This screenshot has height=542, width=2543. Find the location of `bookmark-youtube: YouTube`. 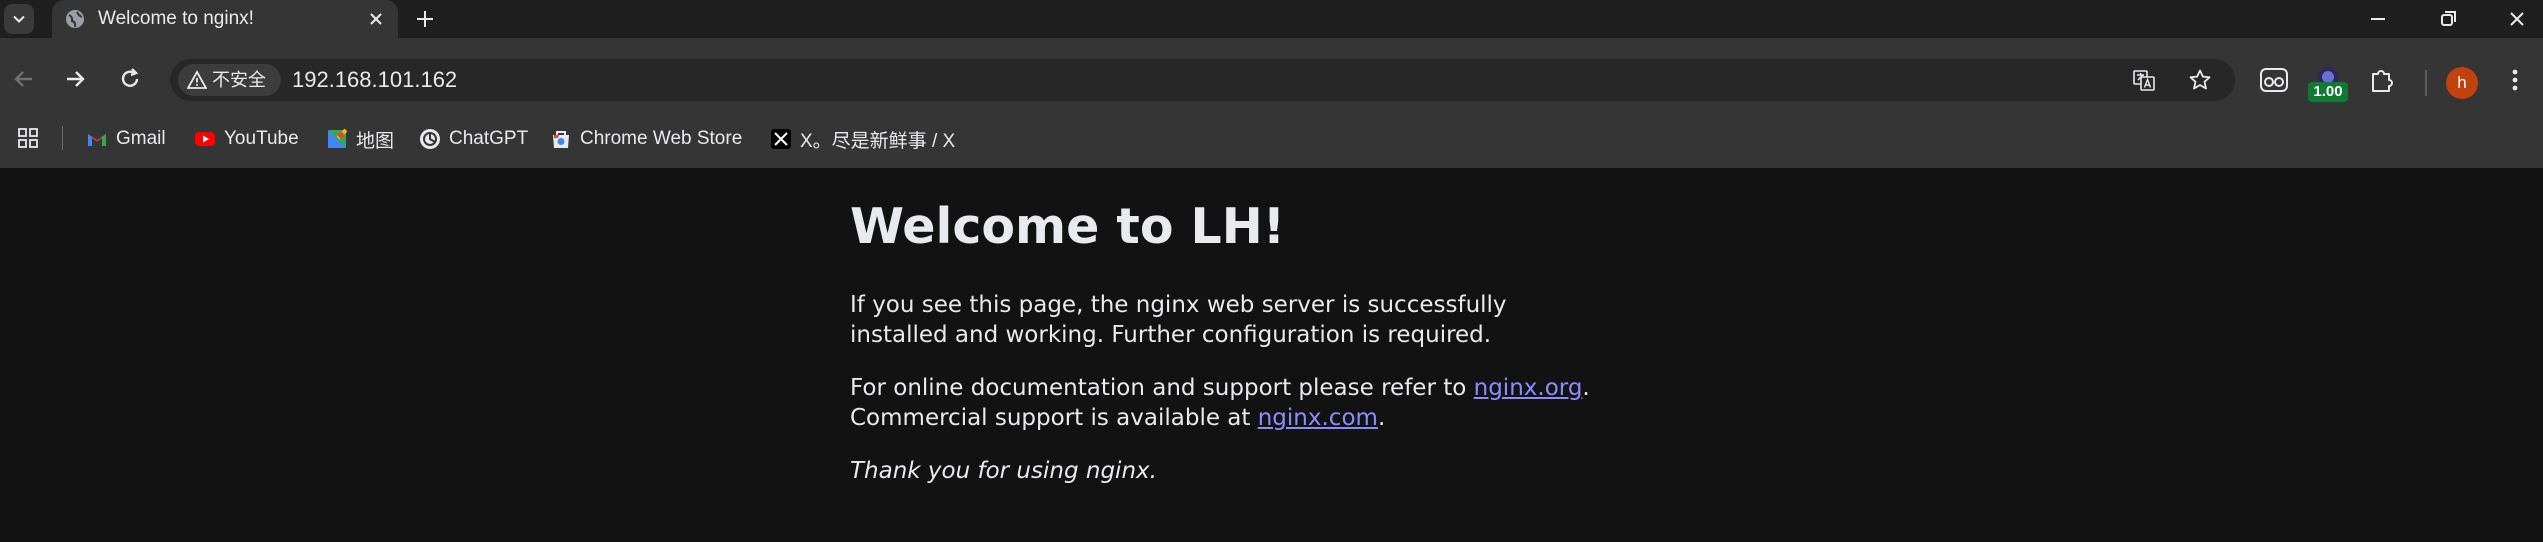

bookmark-youtube: YouTube is located at coordinates (246, 139).